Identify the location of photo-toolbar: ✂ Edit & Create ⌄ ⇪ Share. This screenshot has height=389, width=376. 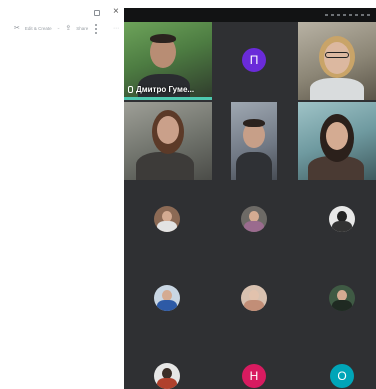
(51, 28).